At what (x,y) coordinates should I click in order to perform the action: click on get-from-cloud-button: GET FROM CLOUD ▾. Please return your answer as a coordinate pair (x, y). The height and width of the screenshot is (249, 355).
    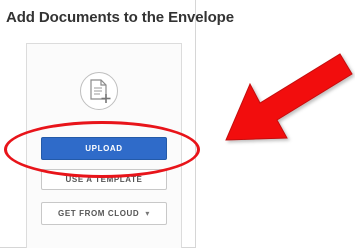
    Looking at the image, I should click on (104, 213).